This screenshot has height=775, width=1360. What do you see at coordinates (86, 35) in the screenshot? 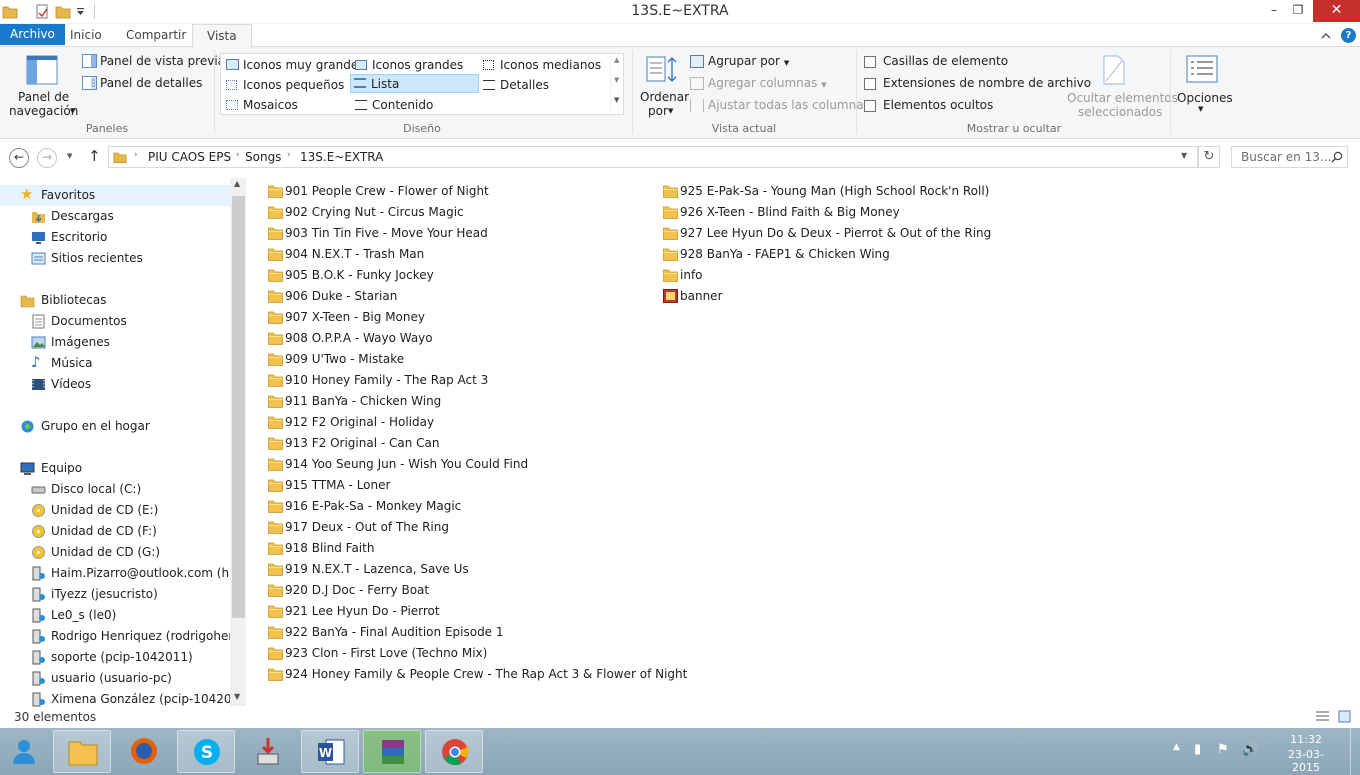
I see `tab-inicio: Inicio` at bounding box center [86, 35].